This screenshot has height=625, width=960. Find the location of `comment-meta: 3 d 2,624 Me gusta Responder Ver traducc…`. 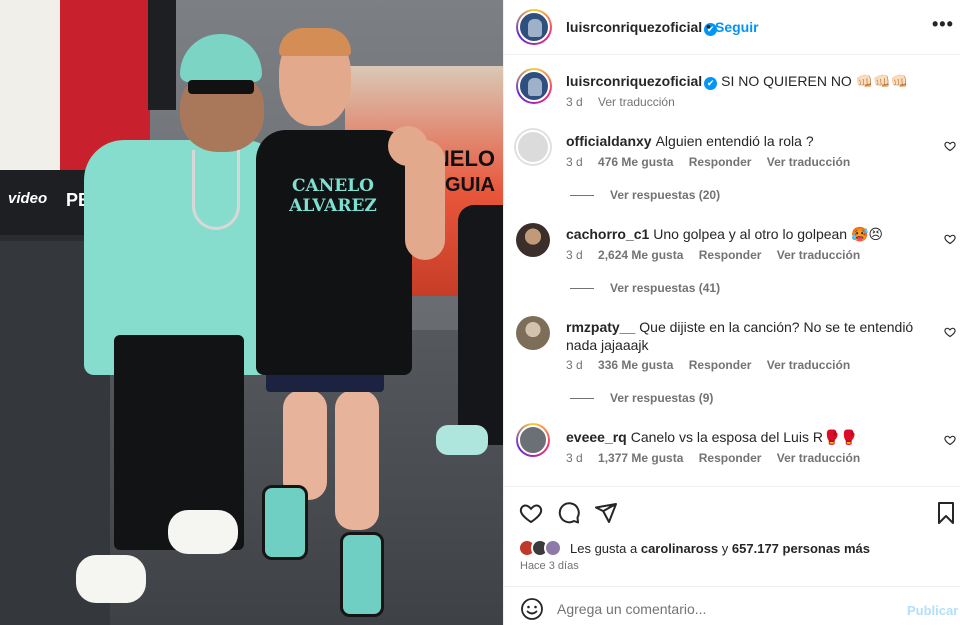

comment-meta: 3 d 2,624 Me gusta Responder Ver traducc… is located at coordinates (719, 255).